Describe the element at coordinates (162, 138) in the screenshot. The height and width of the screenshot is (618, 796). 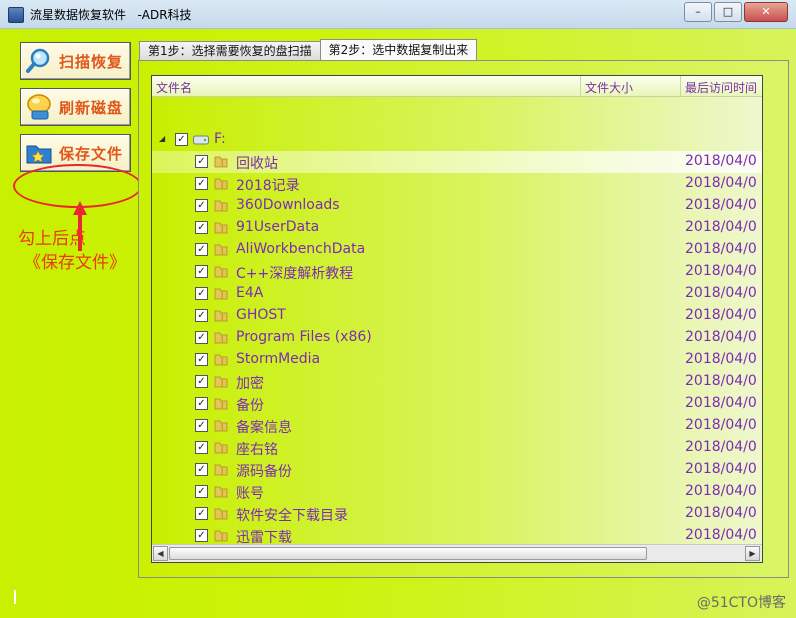
I see `tree-collapse-icon: ◢` at that location.